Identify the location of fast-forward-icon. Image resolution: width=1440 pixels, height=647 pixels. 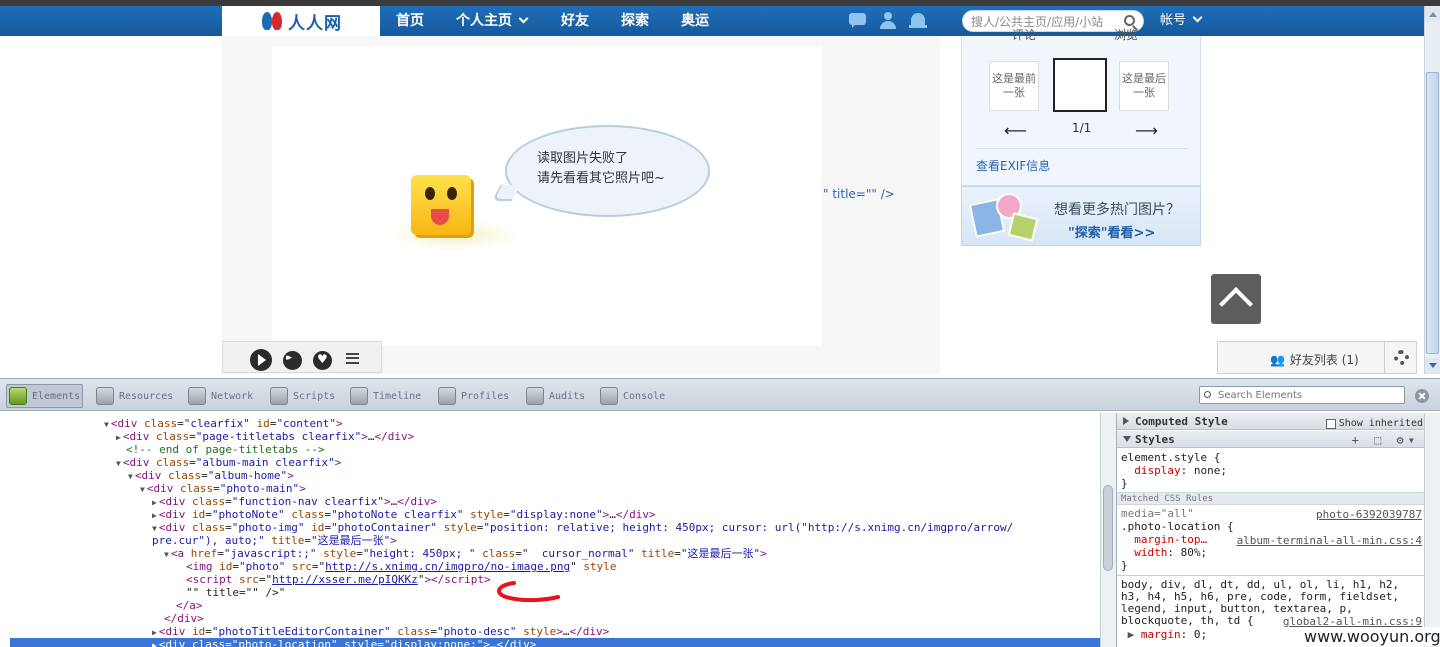
(292, 360).